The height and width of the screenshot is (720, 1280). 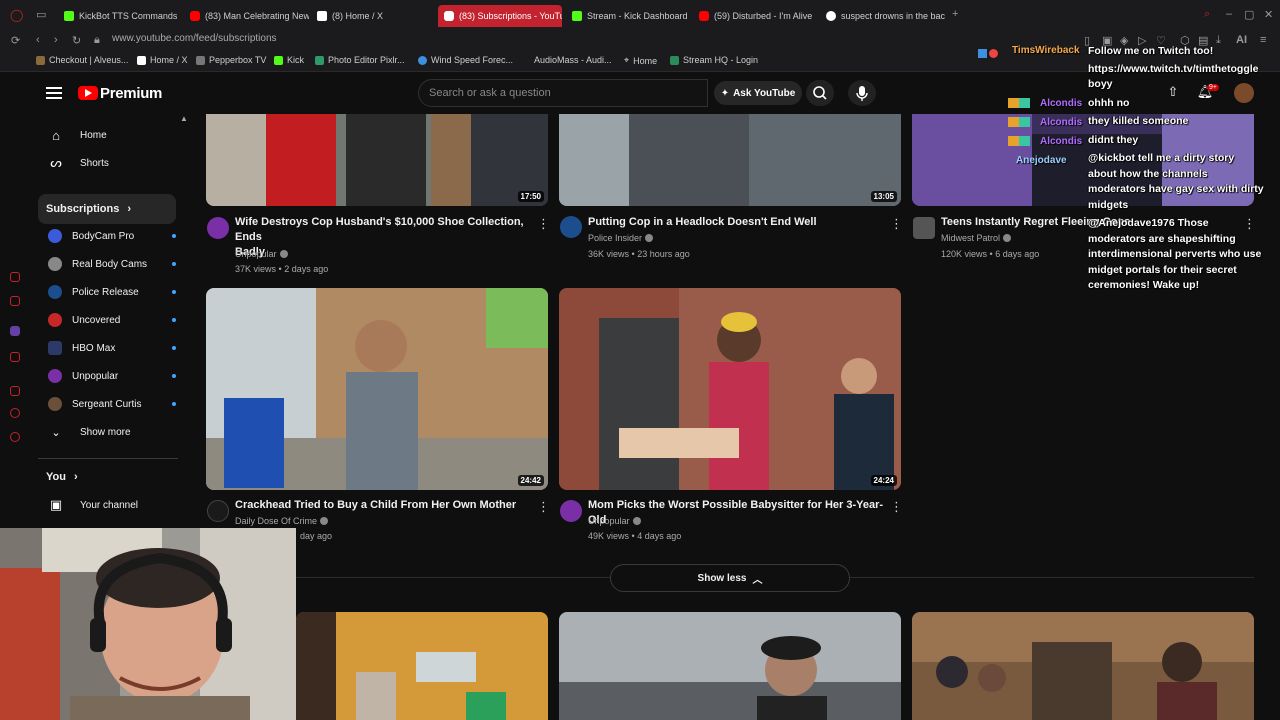 I want to click on sidebar-subscription-bodycam-pro: BodyCam Pro, so click(x=107, y=236).